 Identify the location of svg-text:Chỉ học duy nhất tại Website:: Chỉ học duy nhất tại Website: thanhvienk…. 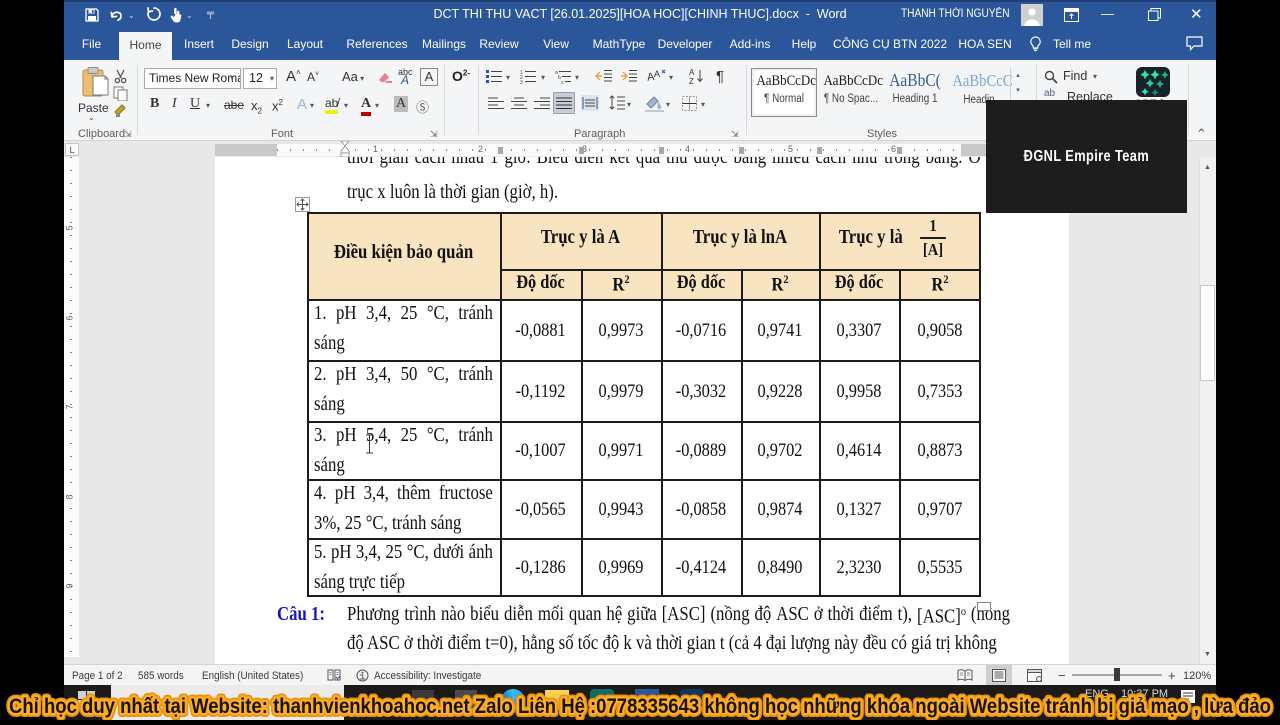
(640, 706).